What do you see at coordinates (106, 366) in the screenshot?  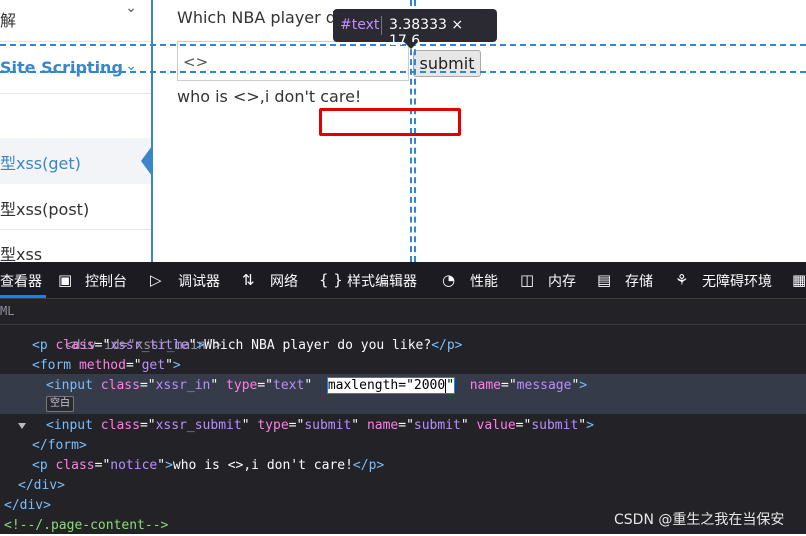 I see `code-line-form: <form method="get">` at bounding box center [106, 366].